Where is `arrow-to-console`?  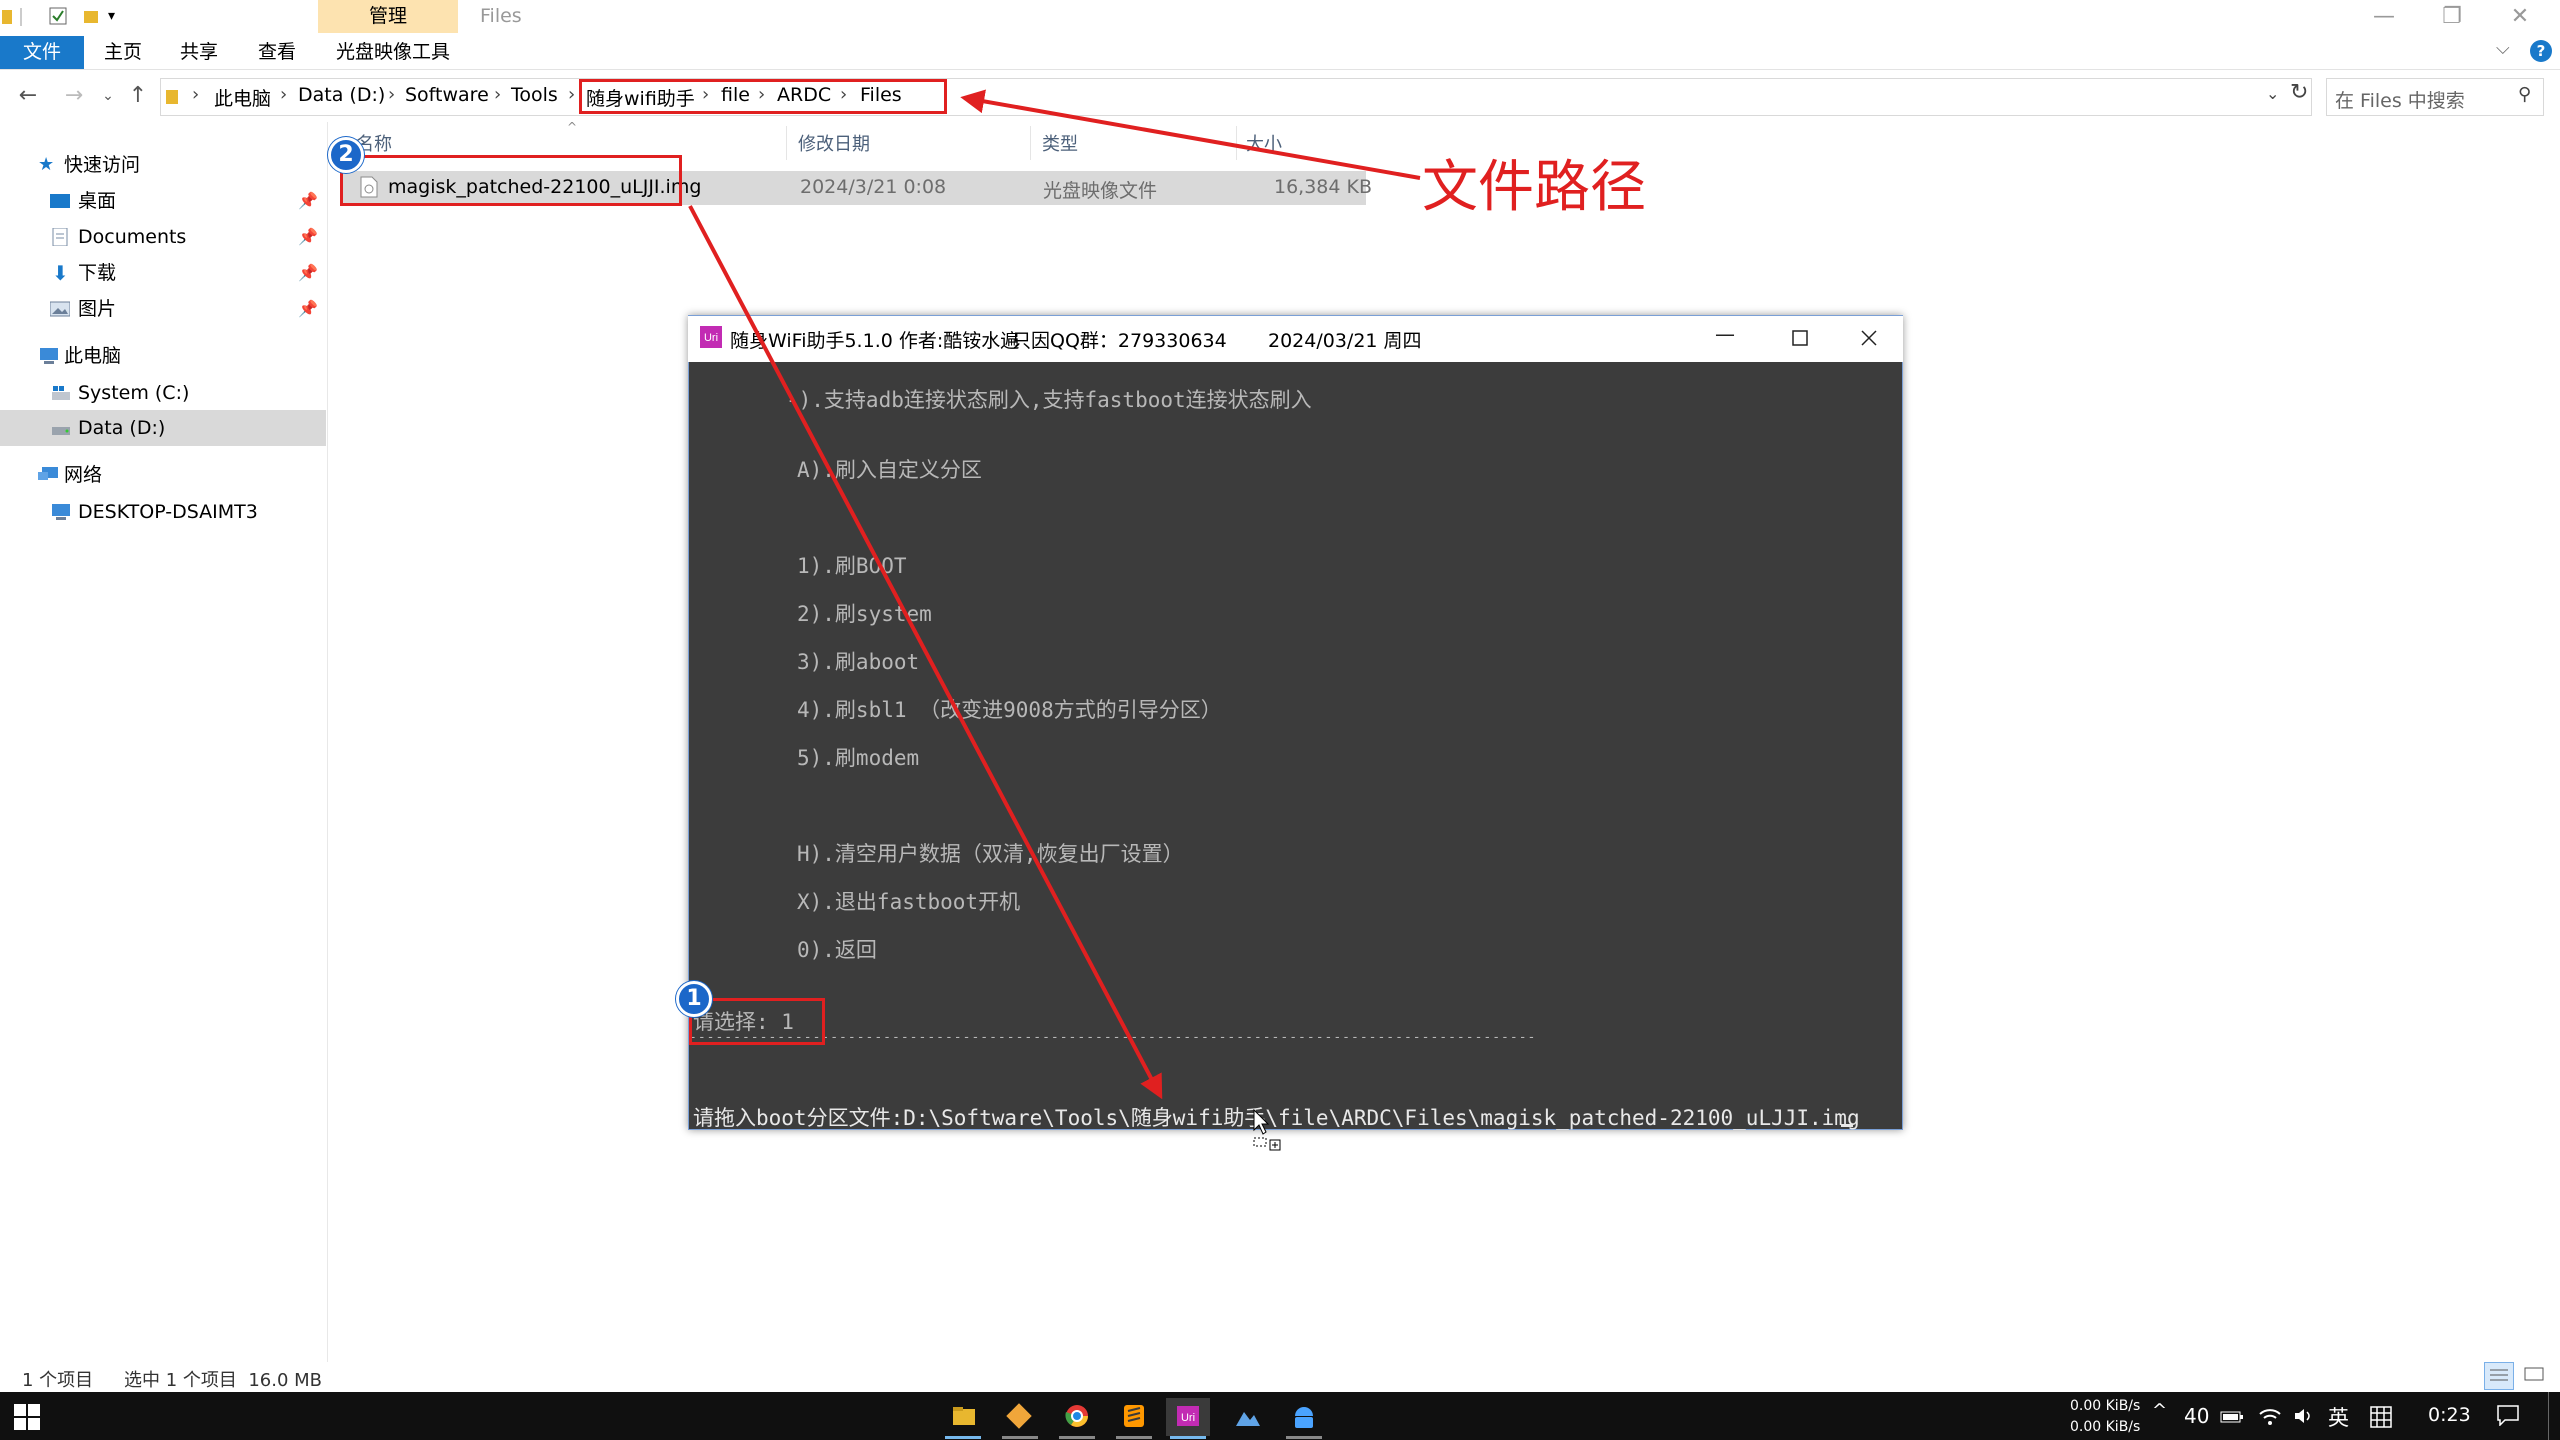 arrow-to-console is located at coordinates (925, 652).